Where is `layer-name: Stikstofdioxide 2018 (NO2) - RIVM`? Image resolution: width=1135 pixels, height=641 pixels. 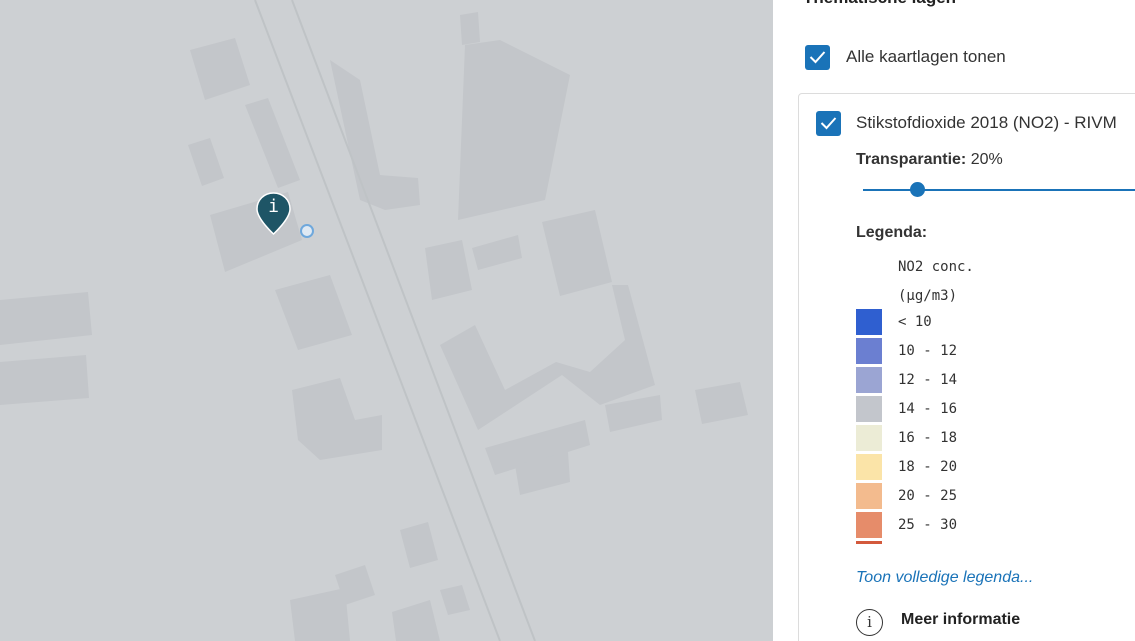 layer-name: Stikstofdioxide 2018 (NO2) - RIVM is located at coordinates (986, 123).